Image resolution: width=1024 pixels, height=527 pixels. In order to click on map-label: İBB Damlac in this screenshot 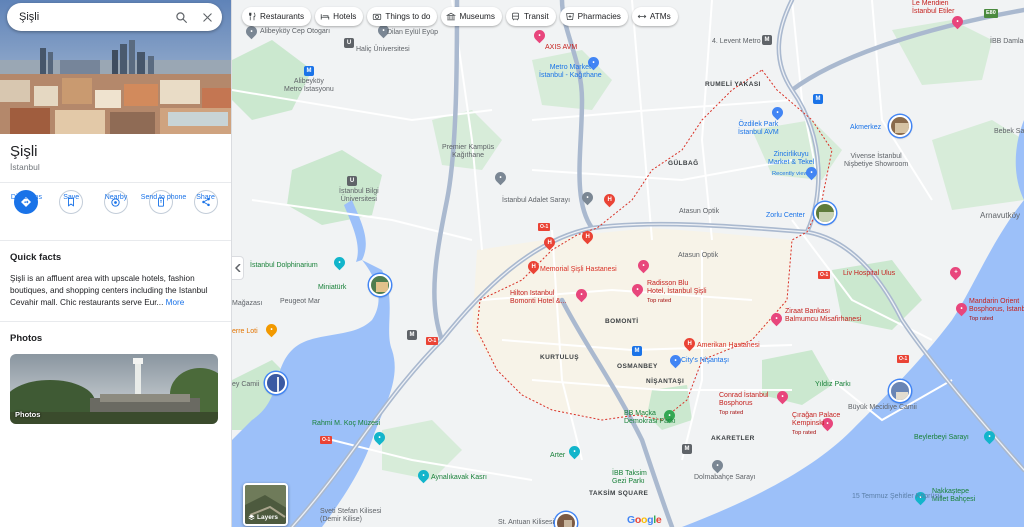, I will do `click(1007, 42)`.